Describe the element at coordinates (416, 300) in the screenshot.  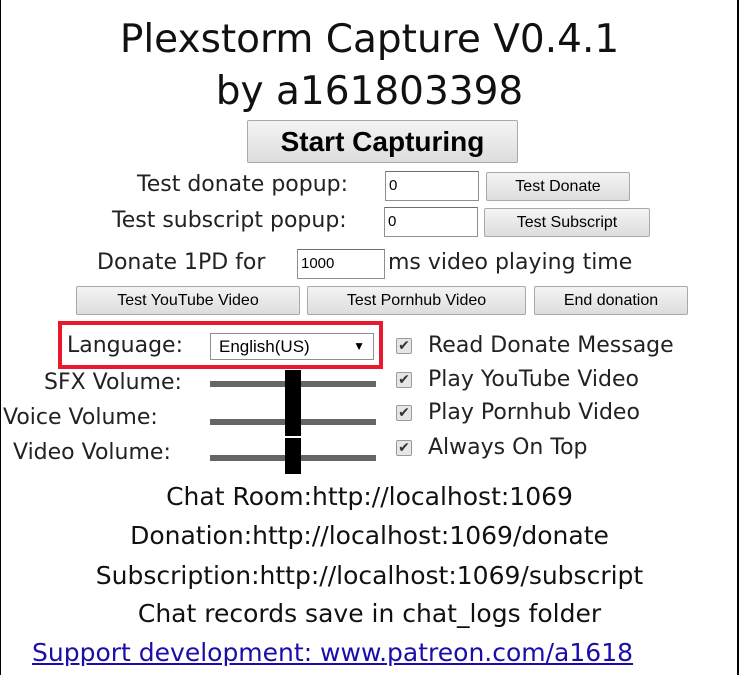
I see `test-pornhub-video-button: Test Pornhub Video` at that location.